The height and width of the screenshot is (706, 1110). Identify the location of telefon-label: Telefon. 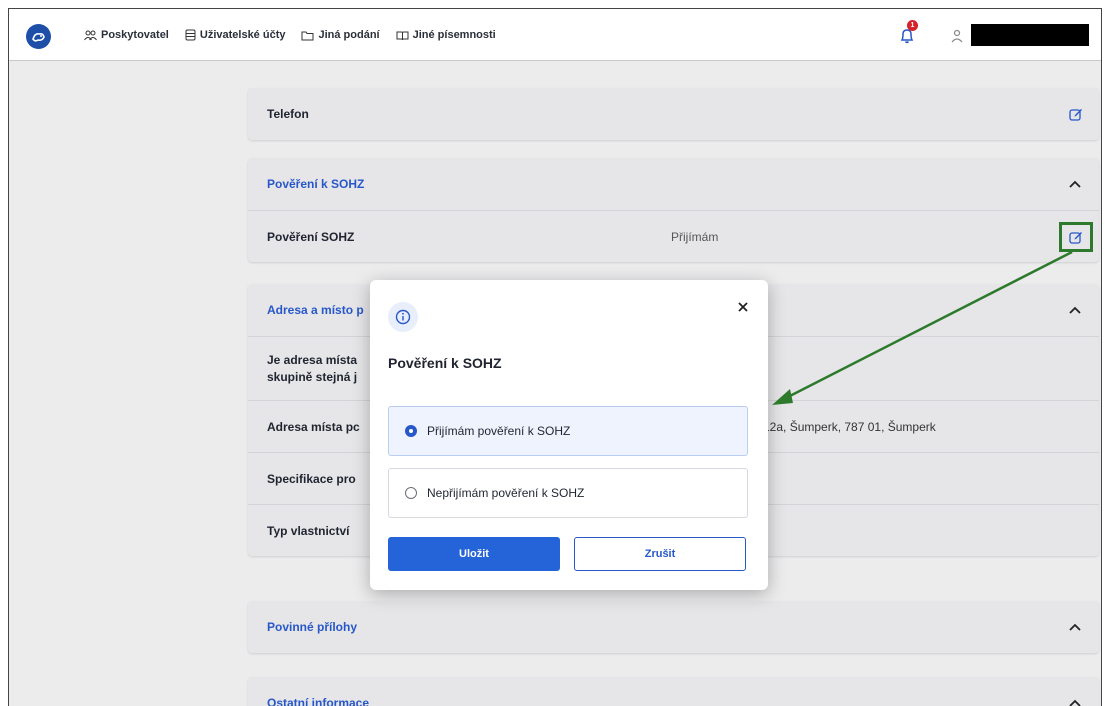
(288, 114).